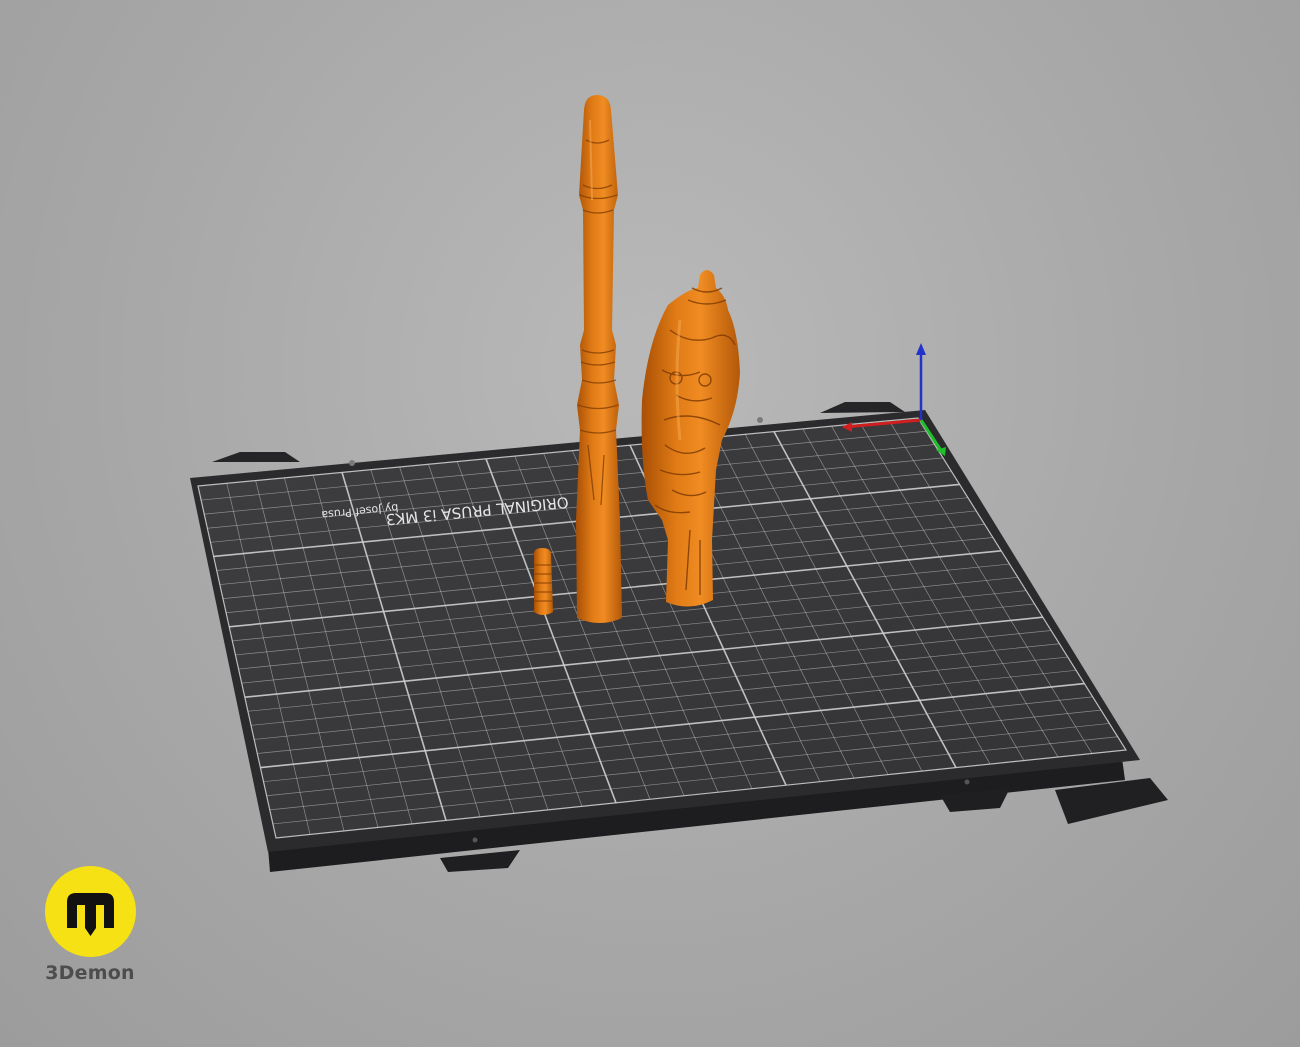 Image resolution: width=1300 pixels, height=1047 pixels. Describe the element at coordinates (599, 359) in the screenshot. I see `tall-staff-part` at that location.